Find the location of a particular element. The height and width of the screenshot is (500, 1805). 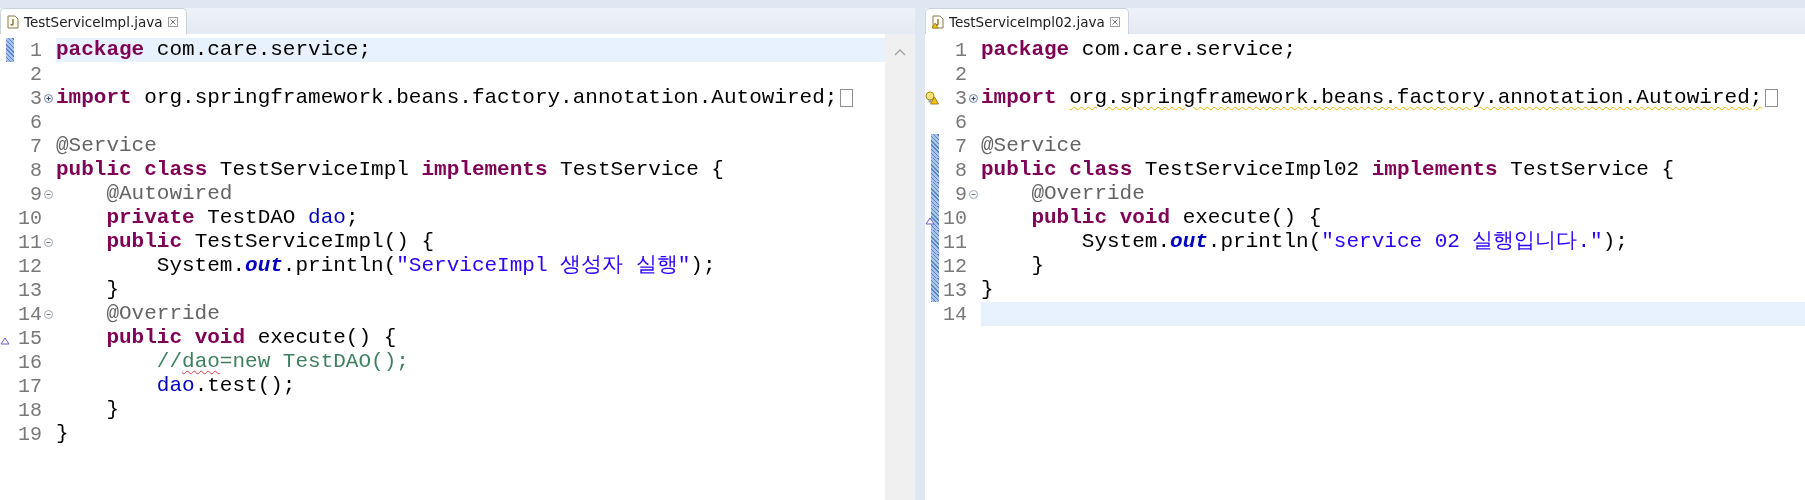

code-line: public class TestServiceImpl implements TestService { is located at coordinates (390, 170).